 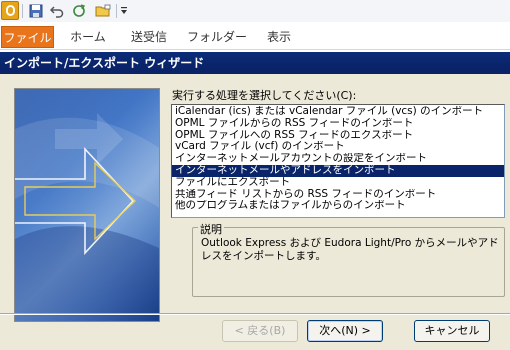 I want to click on tab-view: 表示, so click(x=279, y=37).